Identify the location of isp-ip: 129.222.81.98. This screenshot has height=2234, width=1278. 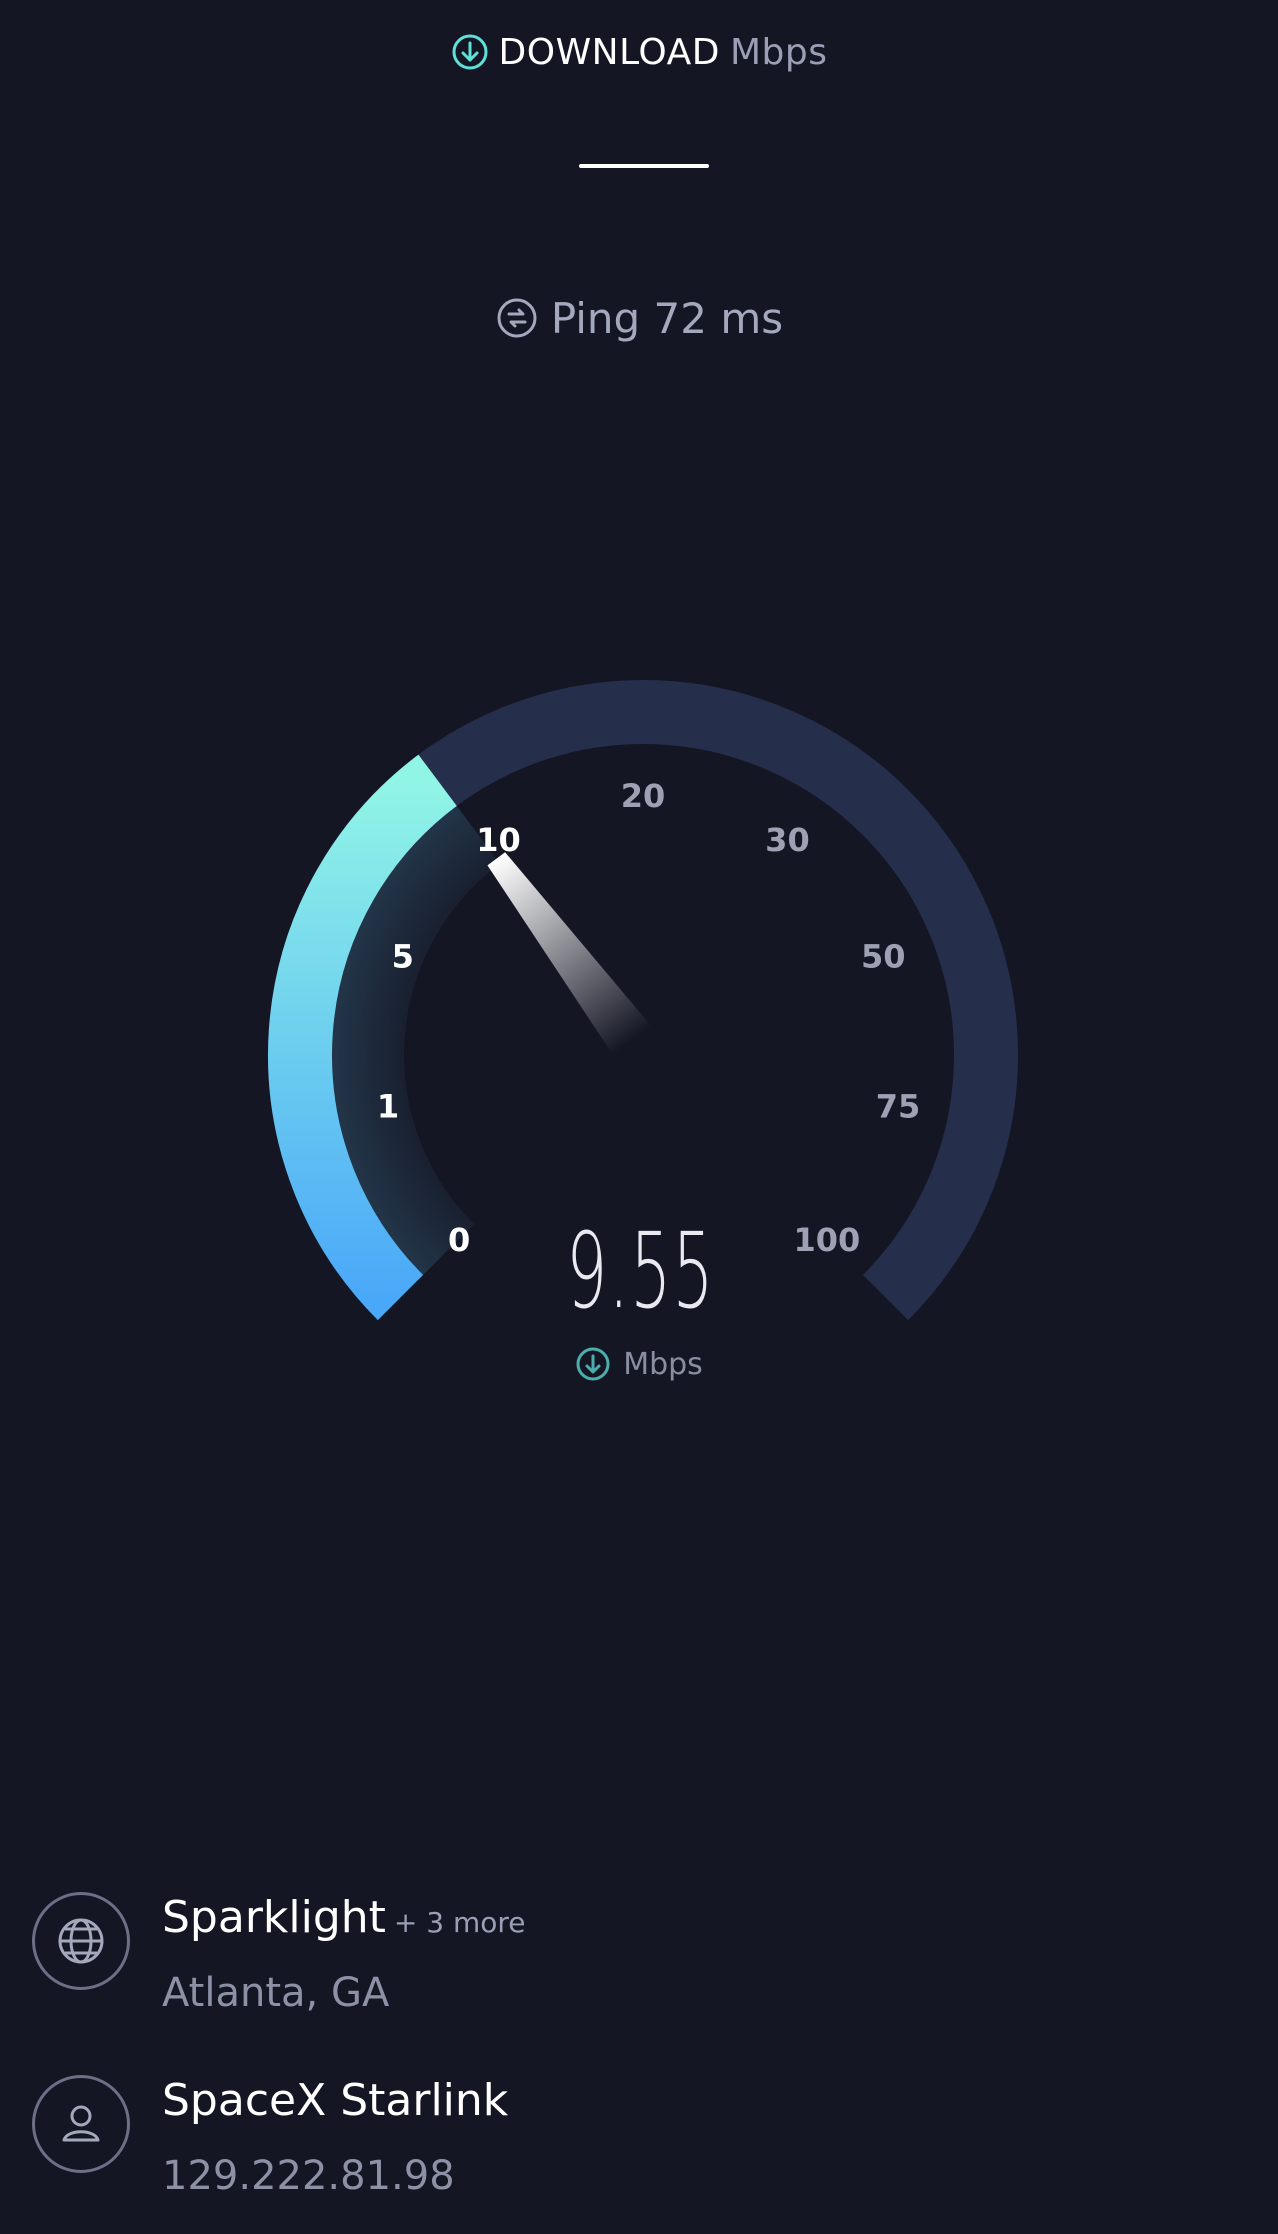
(308, 2176).